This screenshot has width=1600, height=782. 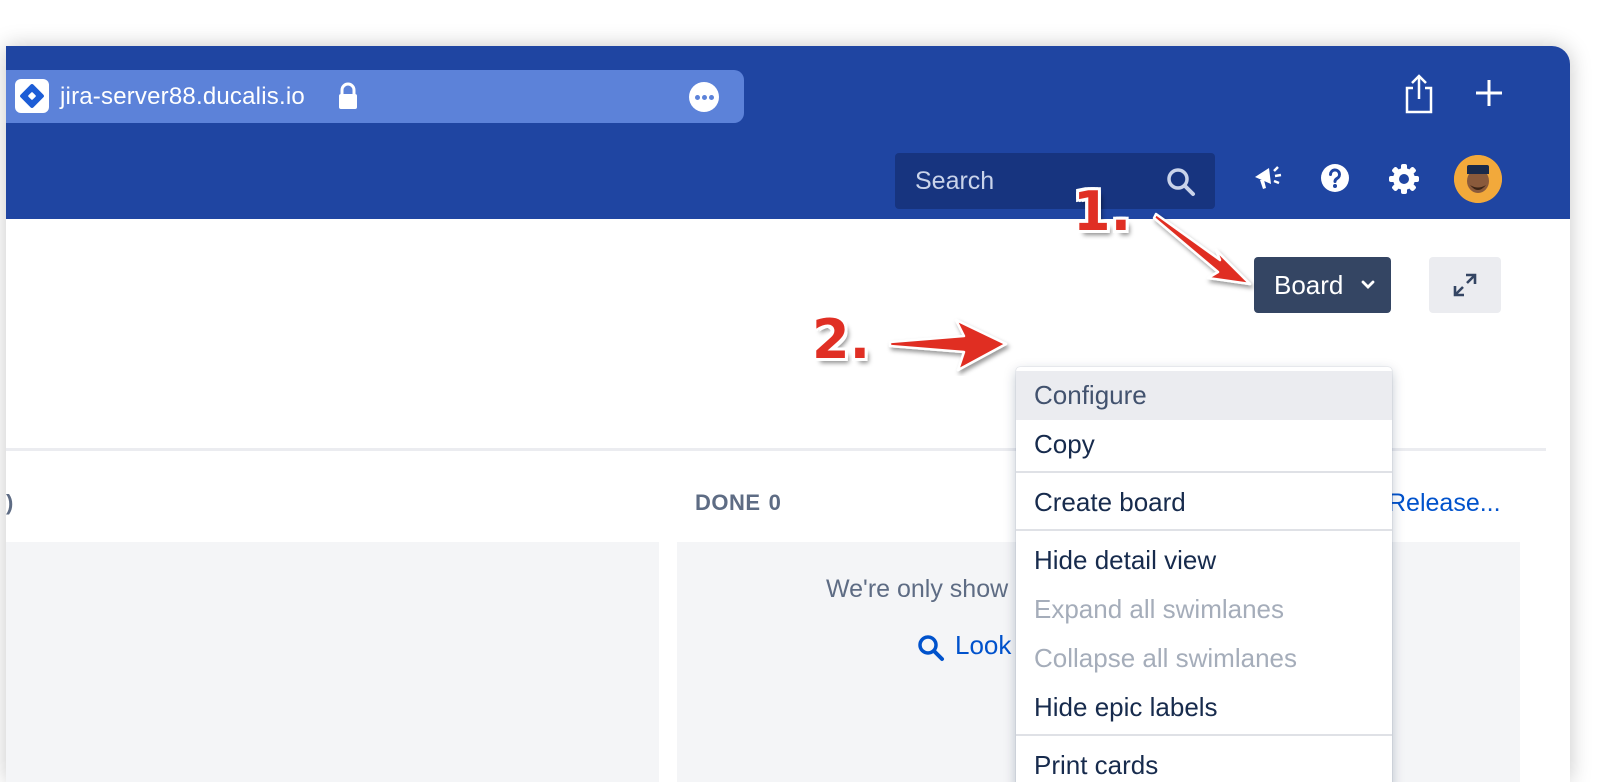 What do you see at coordinates (32, 96) in the screenshot?
I see `jira-diamond-icon` at bounding box center [32, 96].